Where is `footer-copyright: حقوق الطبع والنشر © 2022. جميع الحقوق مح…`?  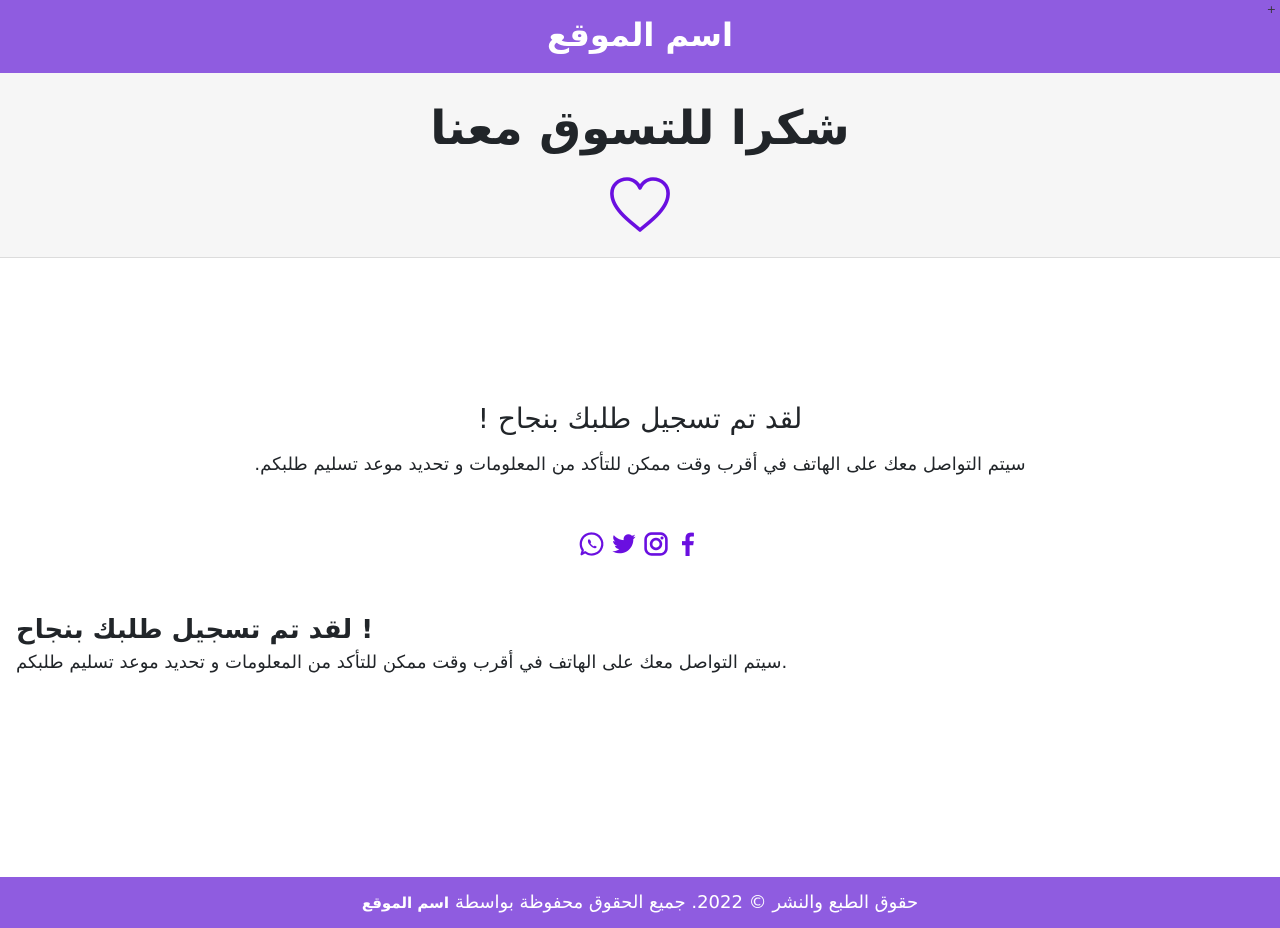
footer-copyright: حقوق الطبع والنشر © 2022. جميع الحقوق مح… is located at coordinates (687, 902).